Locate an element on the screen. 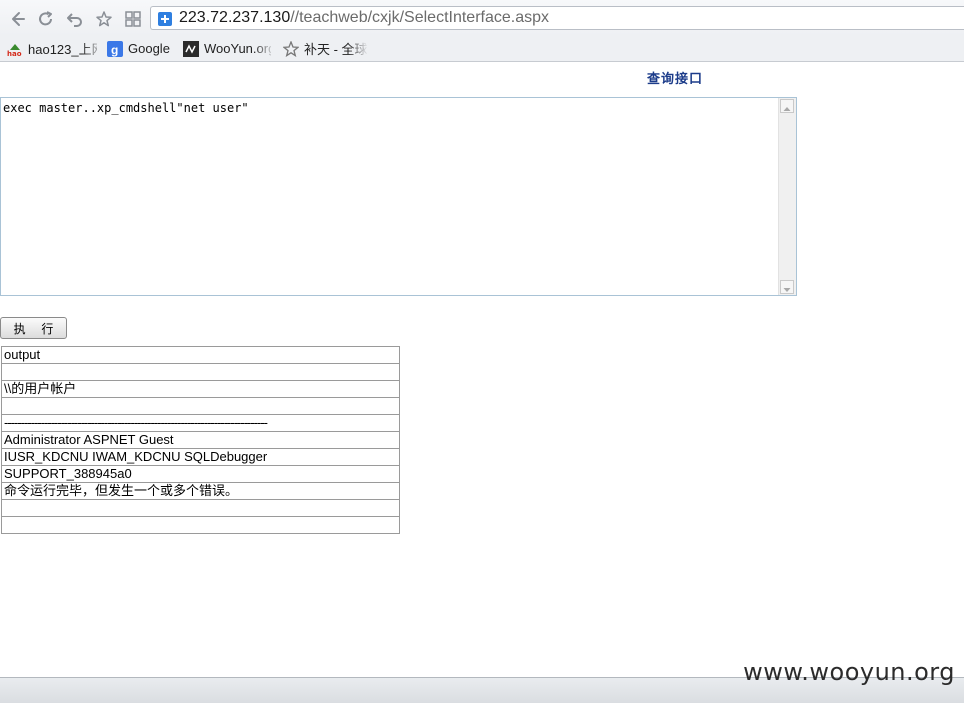  scroll-down-icon is located at coordinates (787, 287).